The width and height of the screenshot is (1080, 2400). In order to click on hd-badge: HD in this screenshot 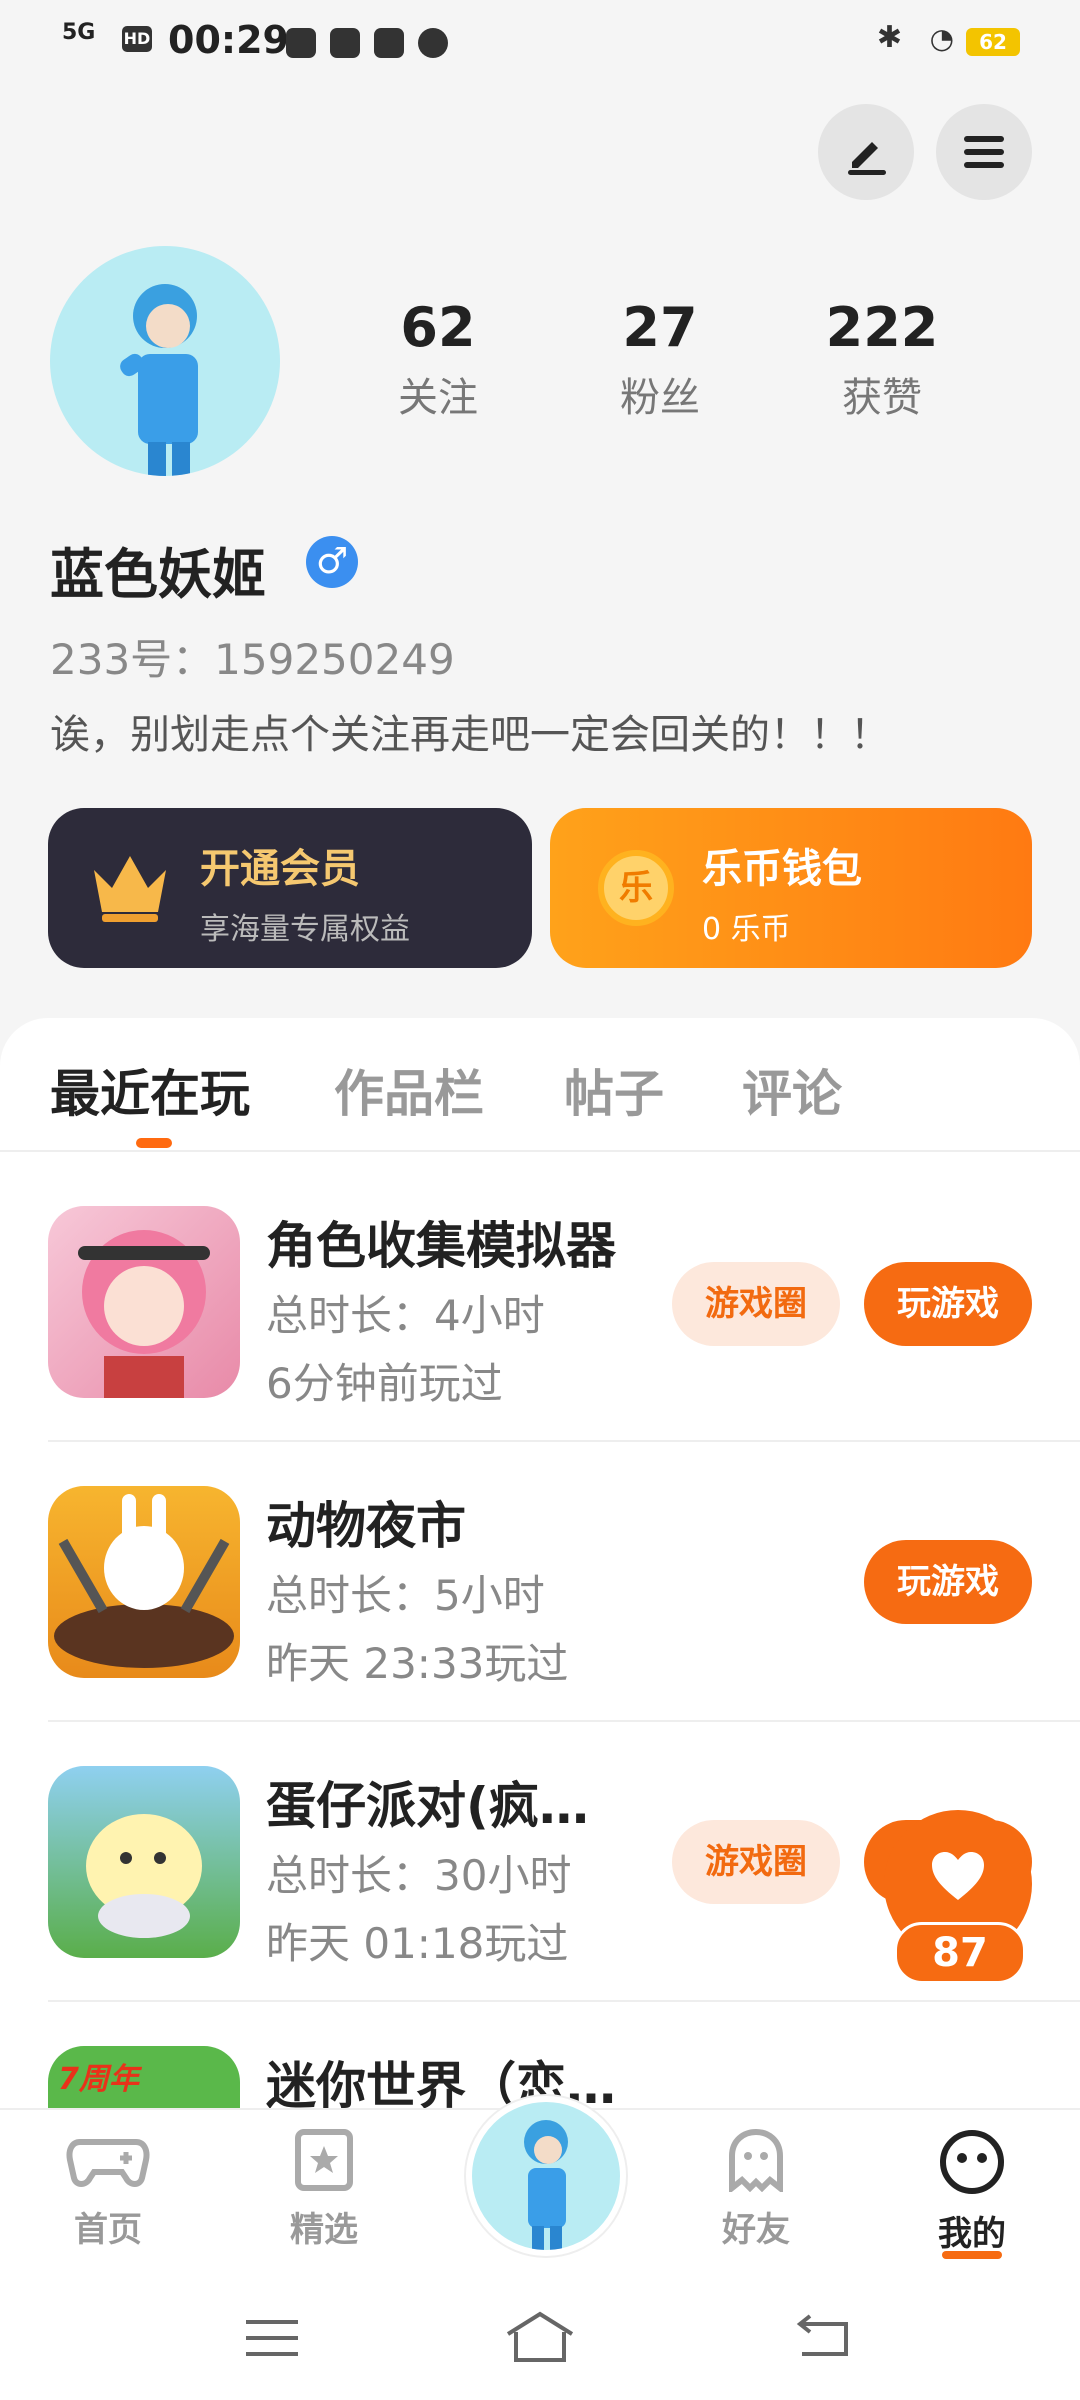, I will do `click(137, 39)`.